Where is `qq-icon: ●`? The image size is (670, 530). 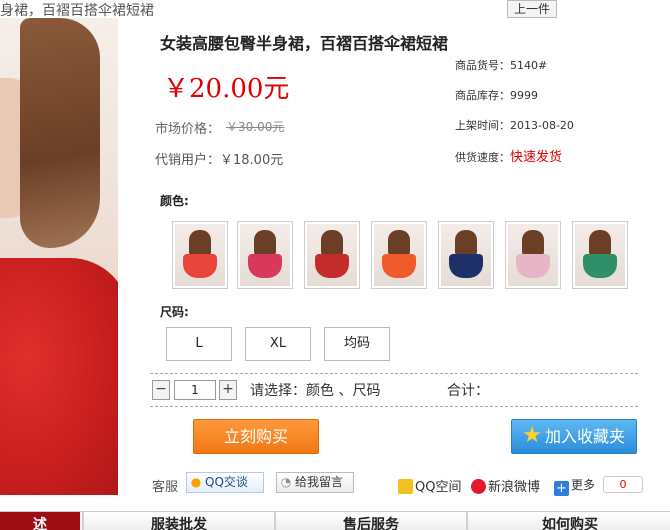
qq-icon: ● is located at coordinates (196, 482).